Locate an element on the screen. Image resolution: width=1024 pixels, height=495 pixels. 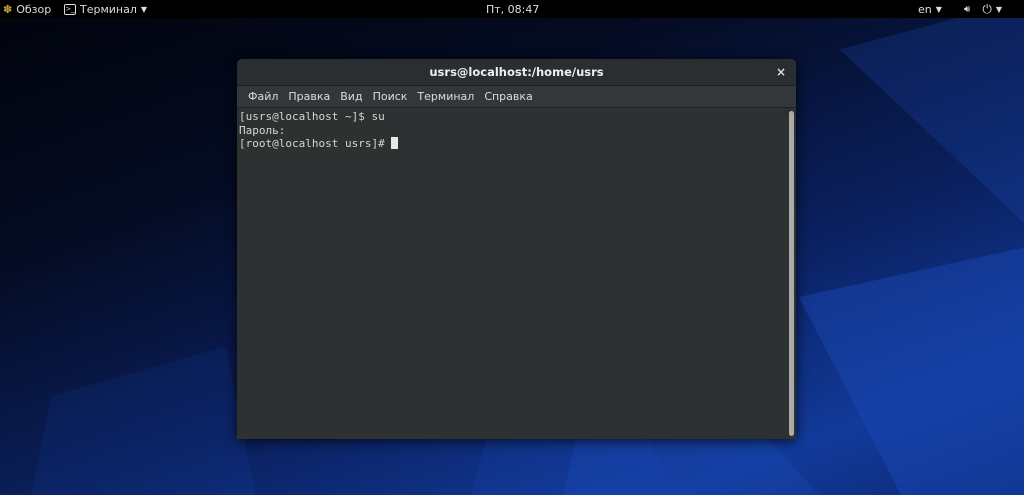
language-label: en is located at coordinates (925, 9).